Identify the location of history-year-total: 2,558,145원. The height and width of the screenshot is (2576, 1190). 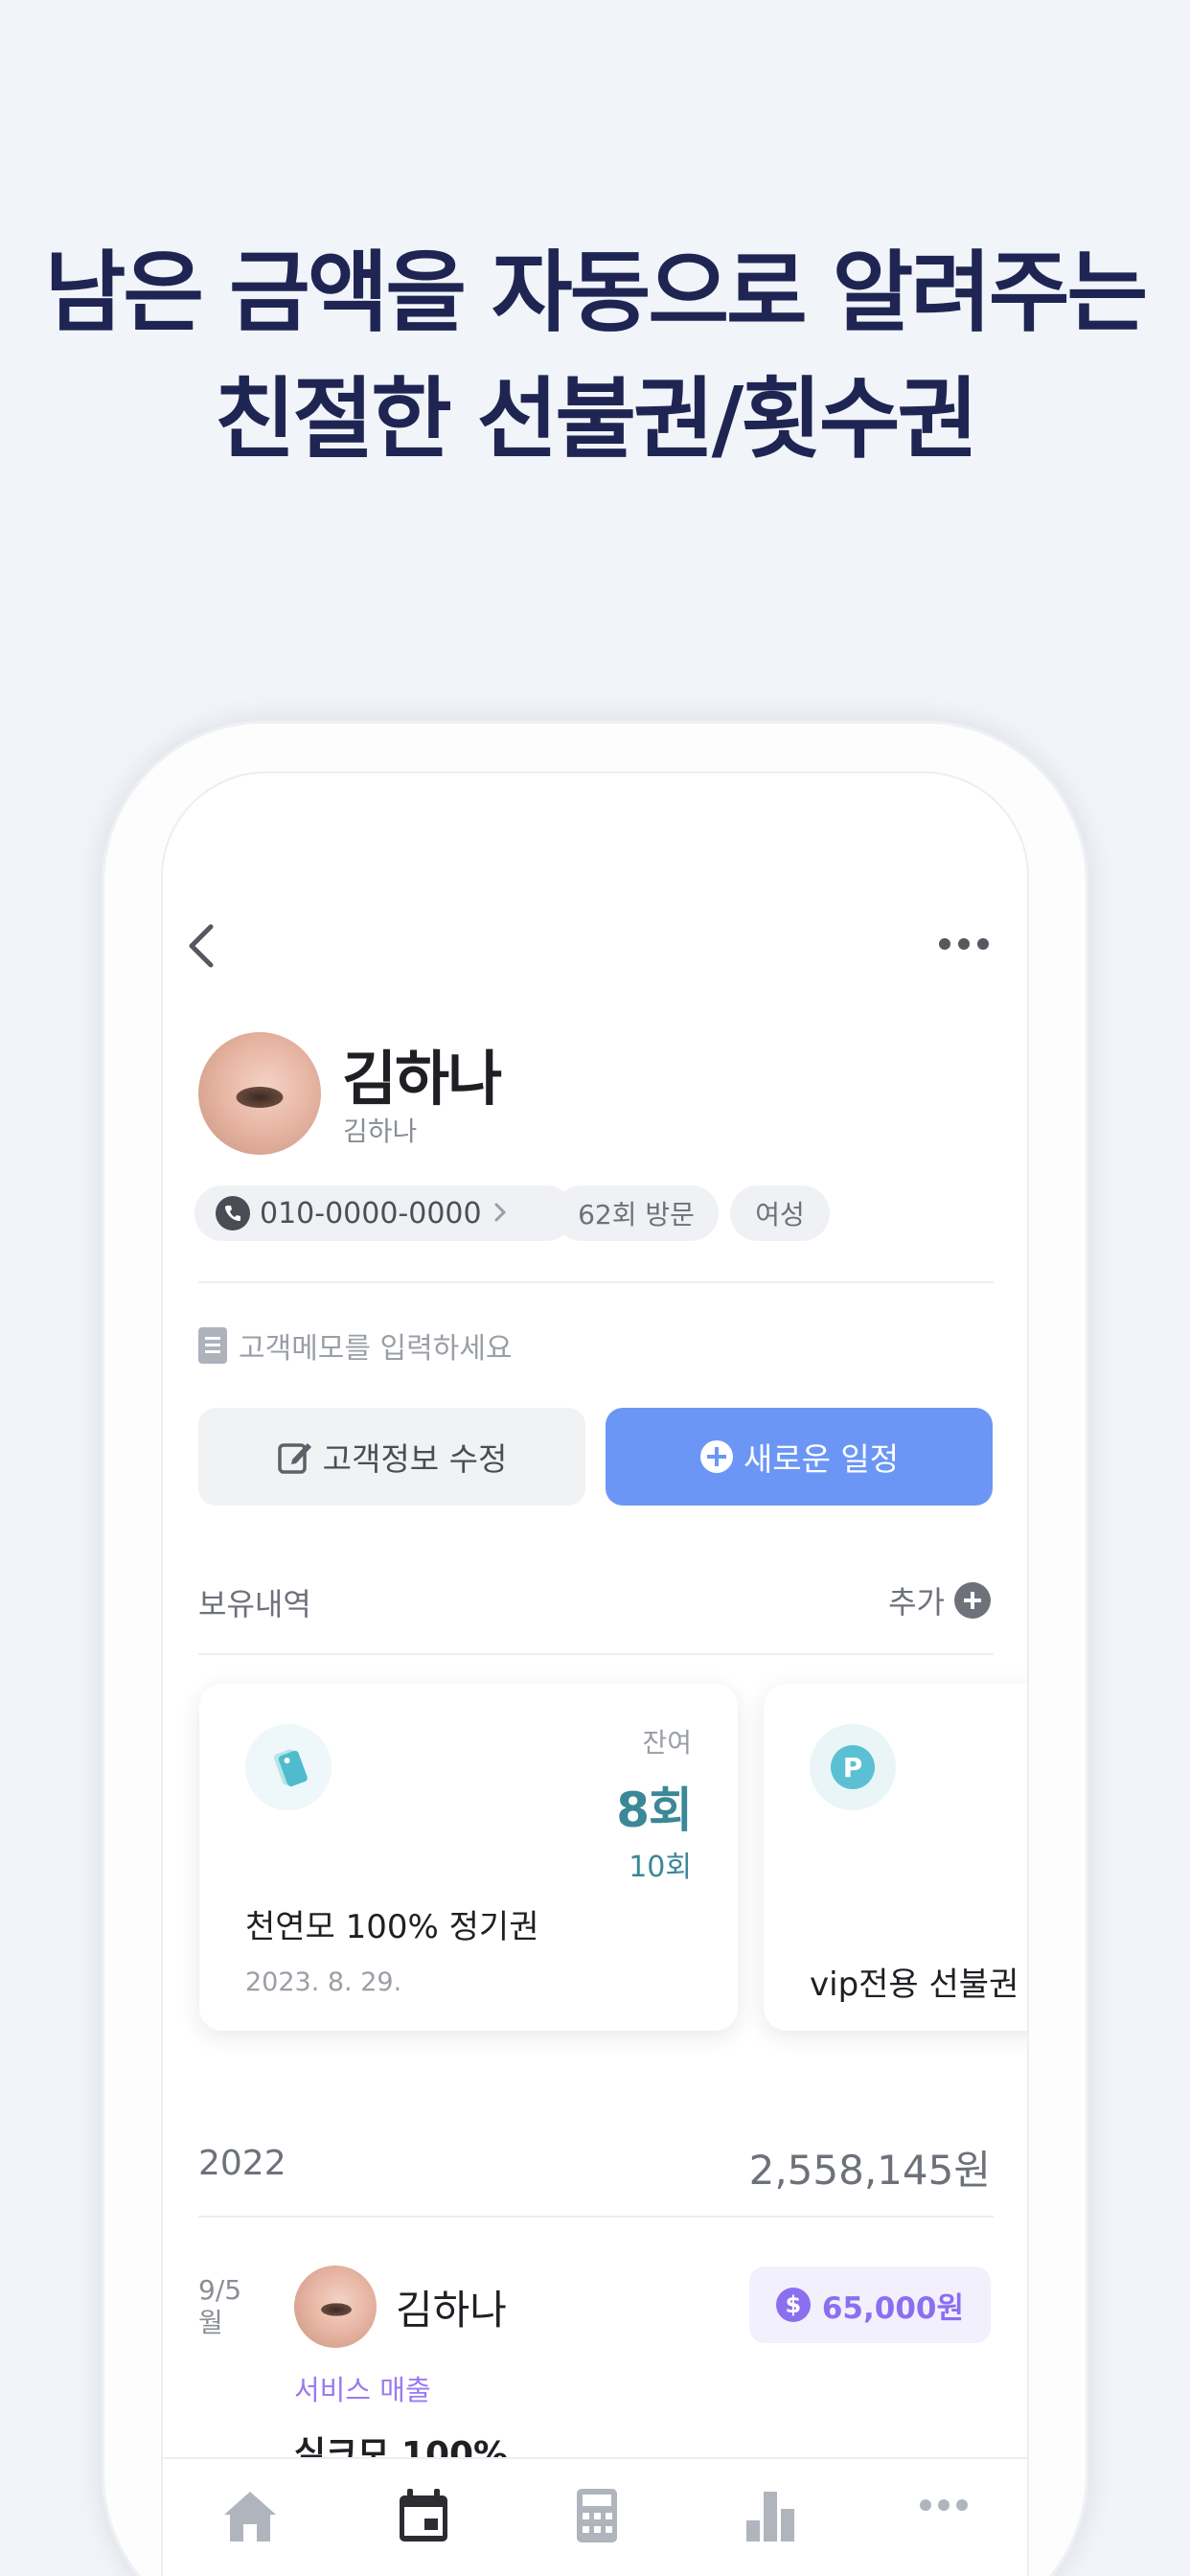
(870, 2170).